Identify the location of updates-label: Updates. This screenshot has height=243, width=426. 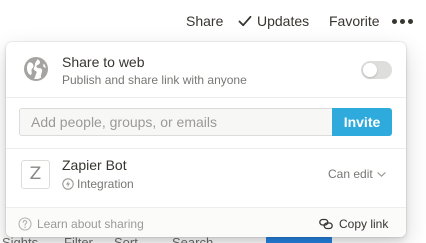
(283, 21).